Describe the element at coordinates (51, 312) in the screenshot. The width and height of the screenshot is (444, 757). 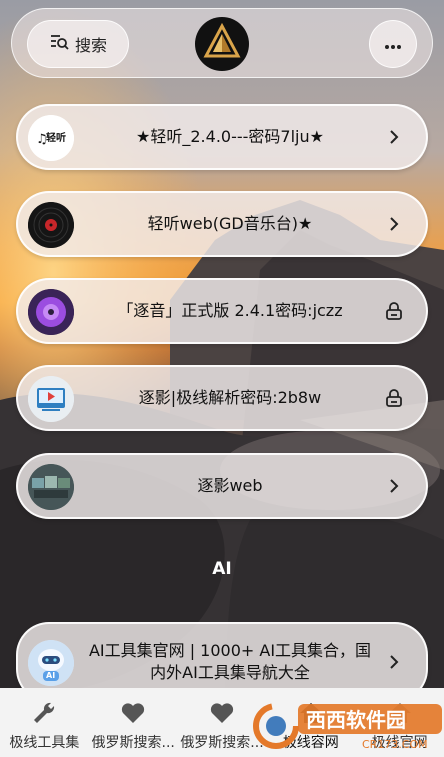
I see `disc-icon` at that location.